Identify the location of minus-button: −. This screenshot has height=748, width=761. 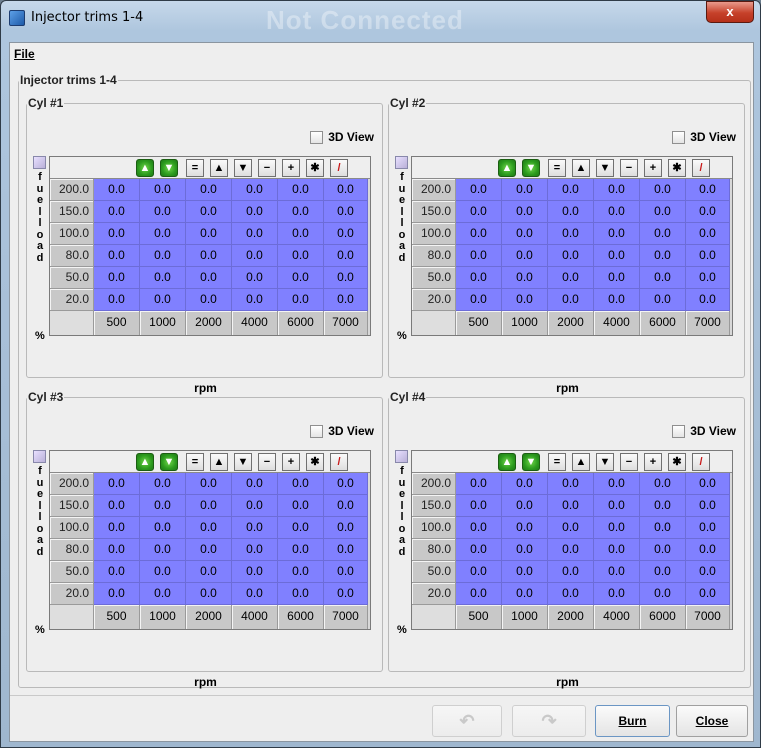
(629, 168).